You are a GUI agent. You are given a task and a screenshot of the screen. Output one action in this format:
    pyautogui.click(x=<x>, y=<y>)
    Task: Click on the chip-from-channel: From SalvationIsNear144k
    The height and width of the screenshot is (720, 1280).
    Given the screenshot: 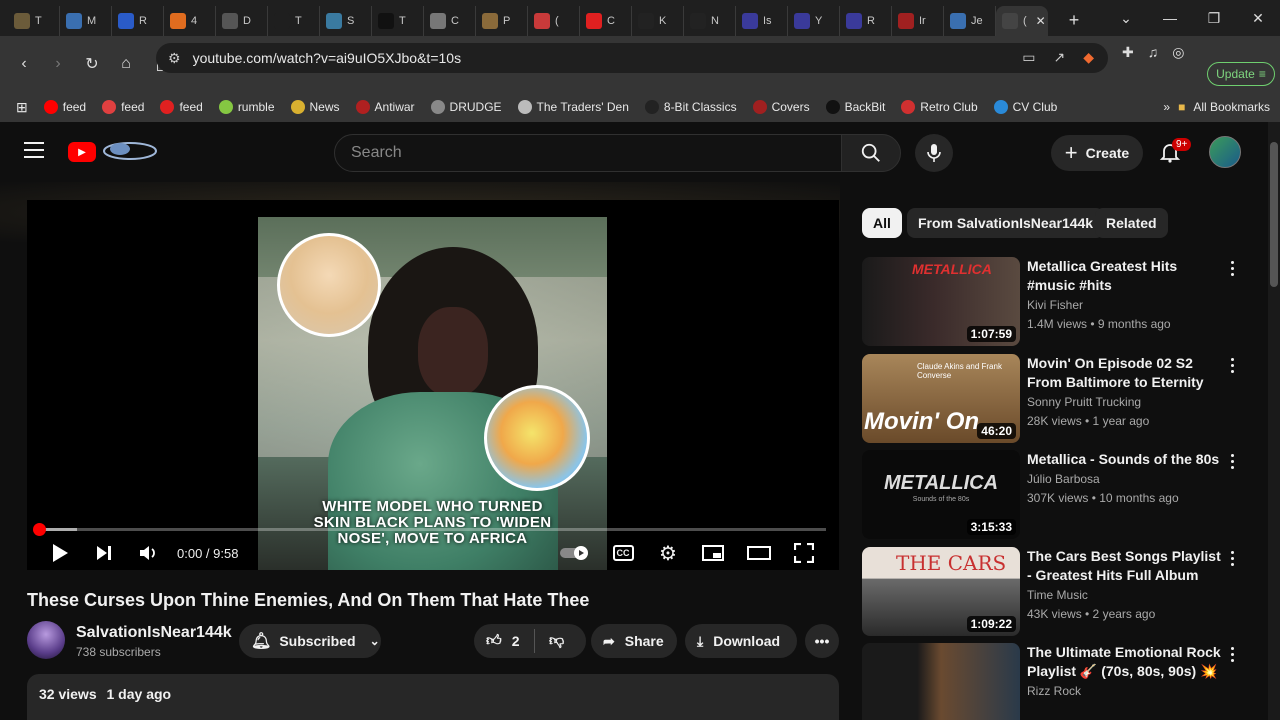 What is the action you would take?
    pyautogui.click(x=1006, y=223)
    